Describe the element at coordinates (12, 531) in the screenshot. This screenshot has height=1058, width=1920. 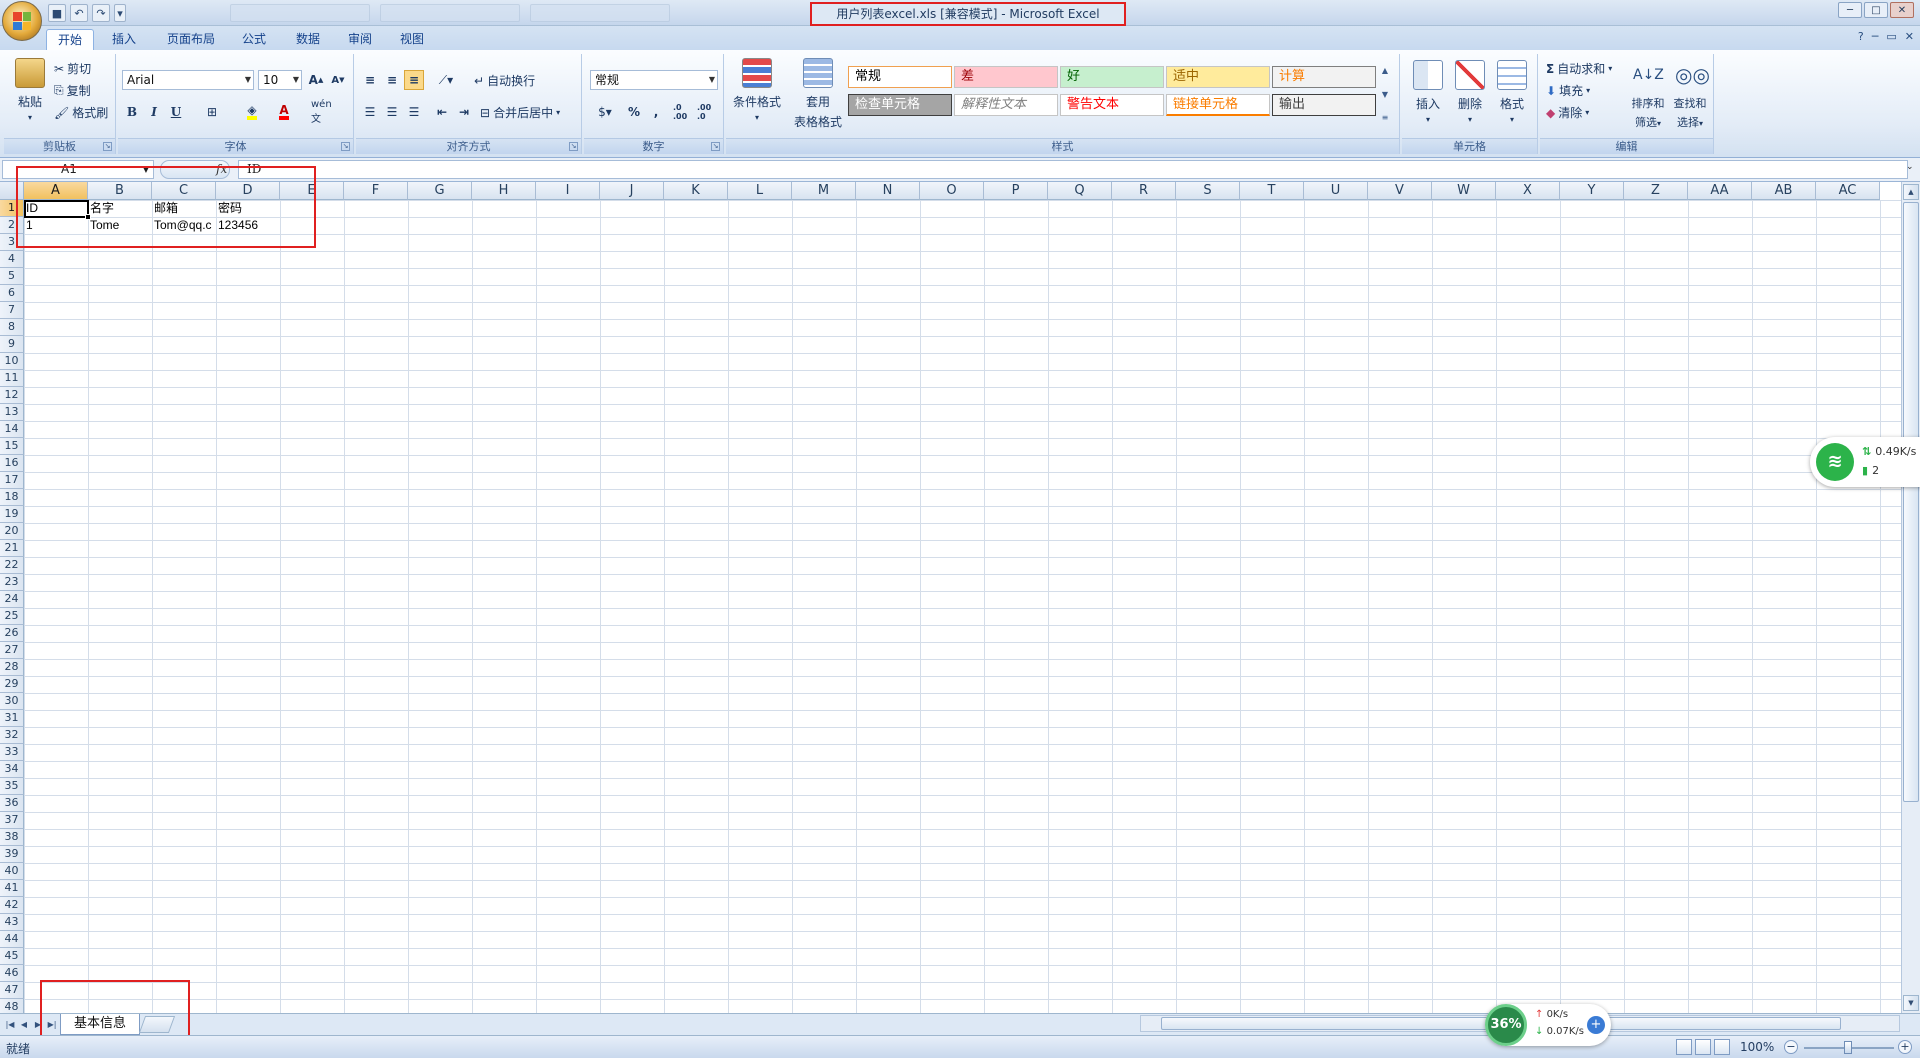
I see `row-header-20: 20` at that location.